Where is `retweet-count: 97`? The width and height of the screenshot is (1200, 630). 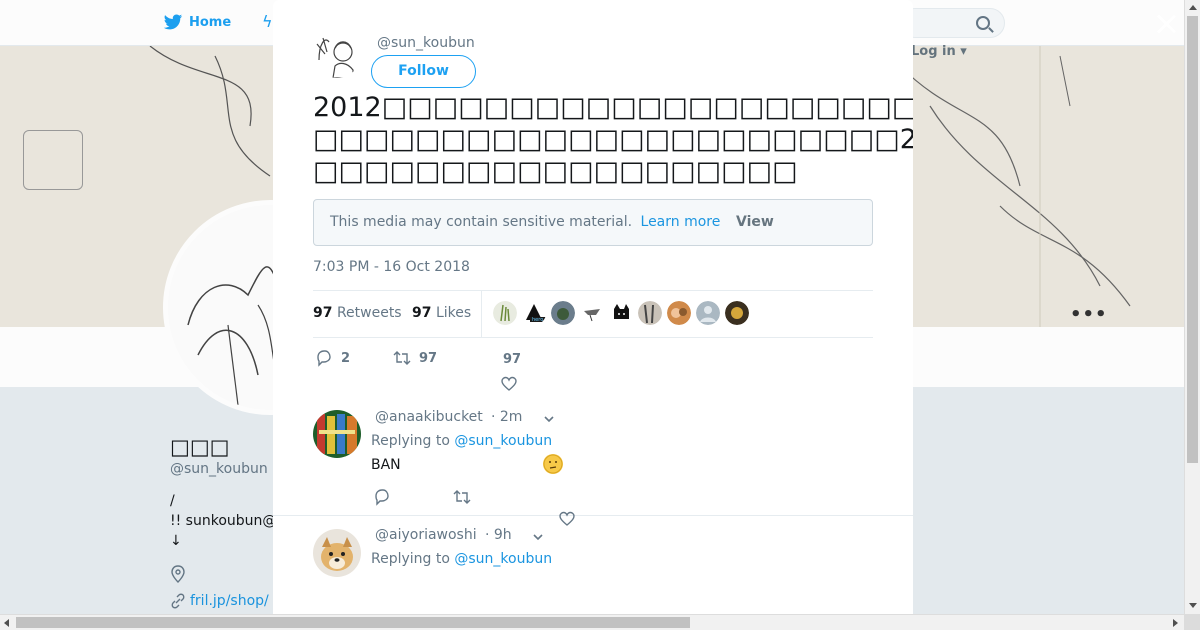
retweet-count: 97 is located at coordinates (428, 358).